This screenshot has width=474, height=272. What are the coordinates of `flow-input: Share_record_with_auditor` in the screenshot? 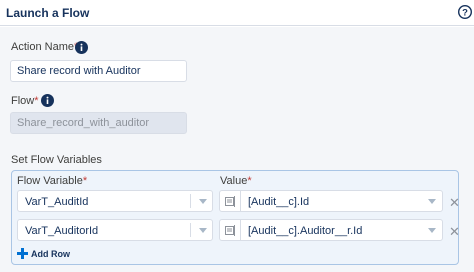 It's located at (98, 123).